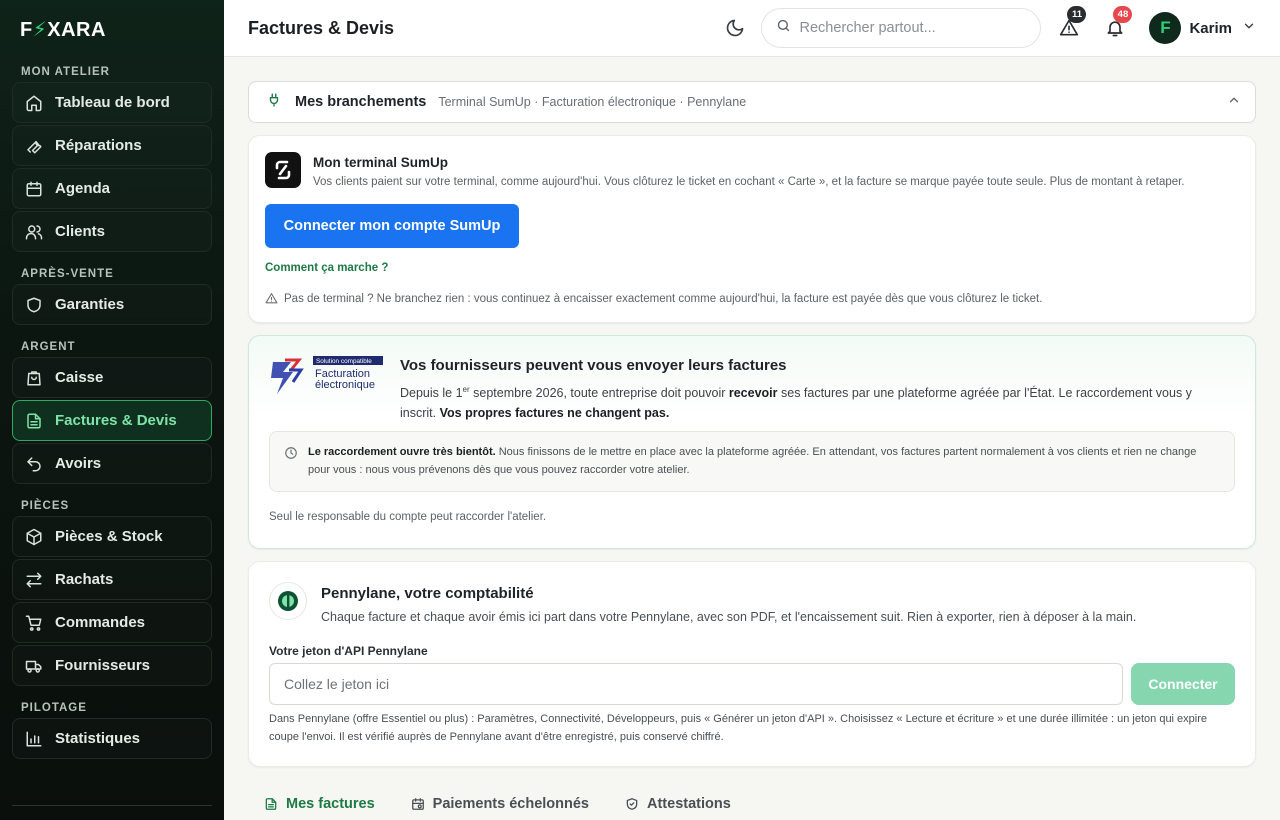 The width and height of the screenshot is (1280, 820). What do you see at coordinates (76, 29) in the screenshot?
I see `logo-text-end: XARA` at bounding box center [76, 29].